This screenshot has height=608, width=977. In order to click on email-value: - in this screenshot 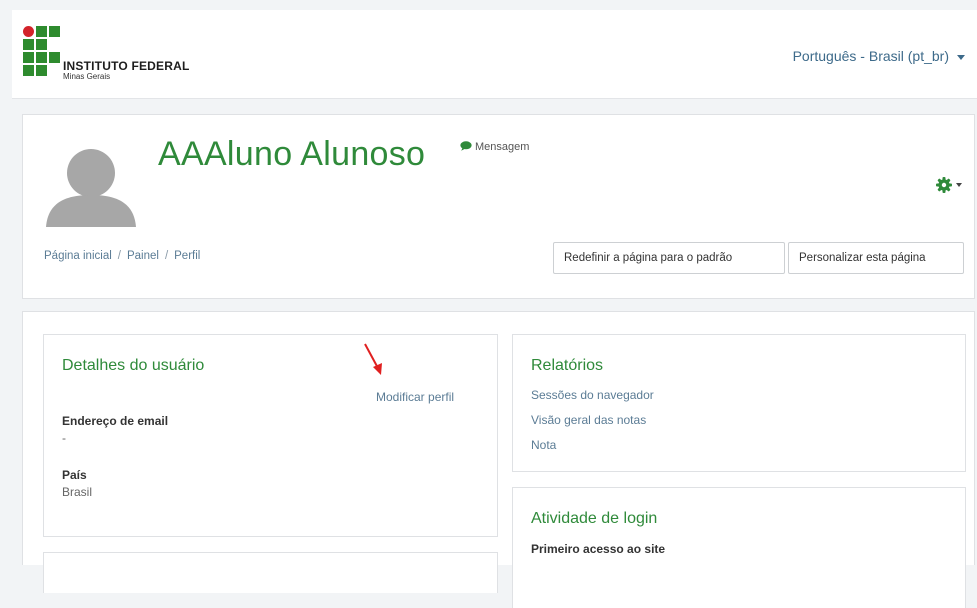, I will do `click(64, 438)`.